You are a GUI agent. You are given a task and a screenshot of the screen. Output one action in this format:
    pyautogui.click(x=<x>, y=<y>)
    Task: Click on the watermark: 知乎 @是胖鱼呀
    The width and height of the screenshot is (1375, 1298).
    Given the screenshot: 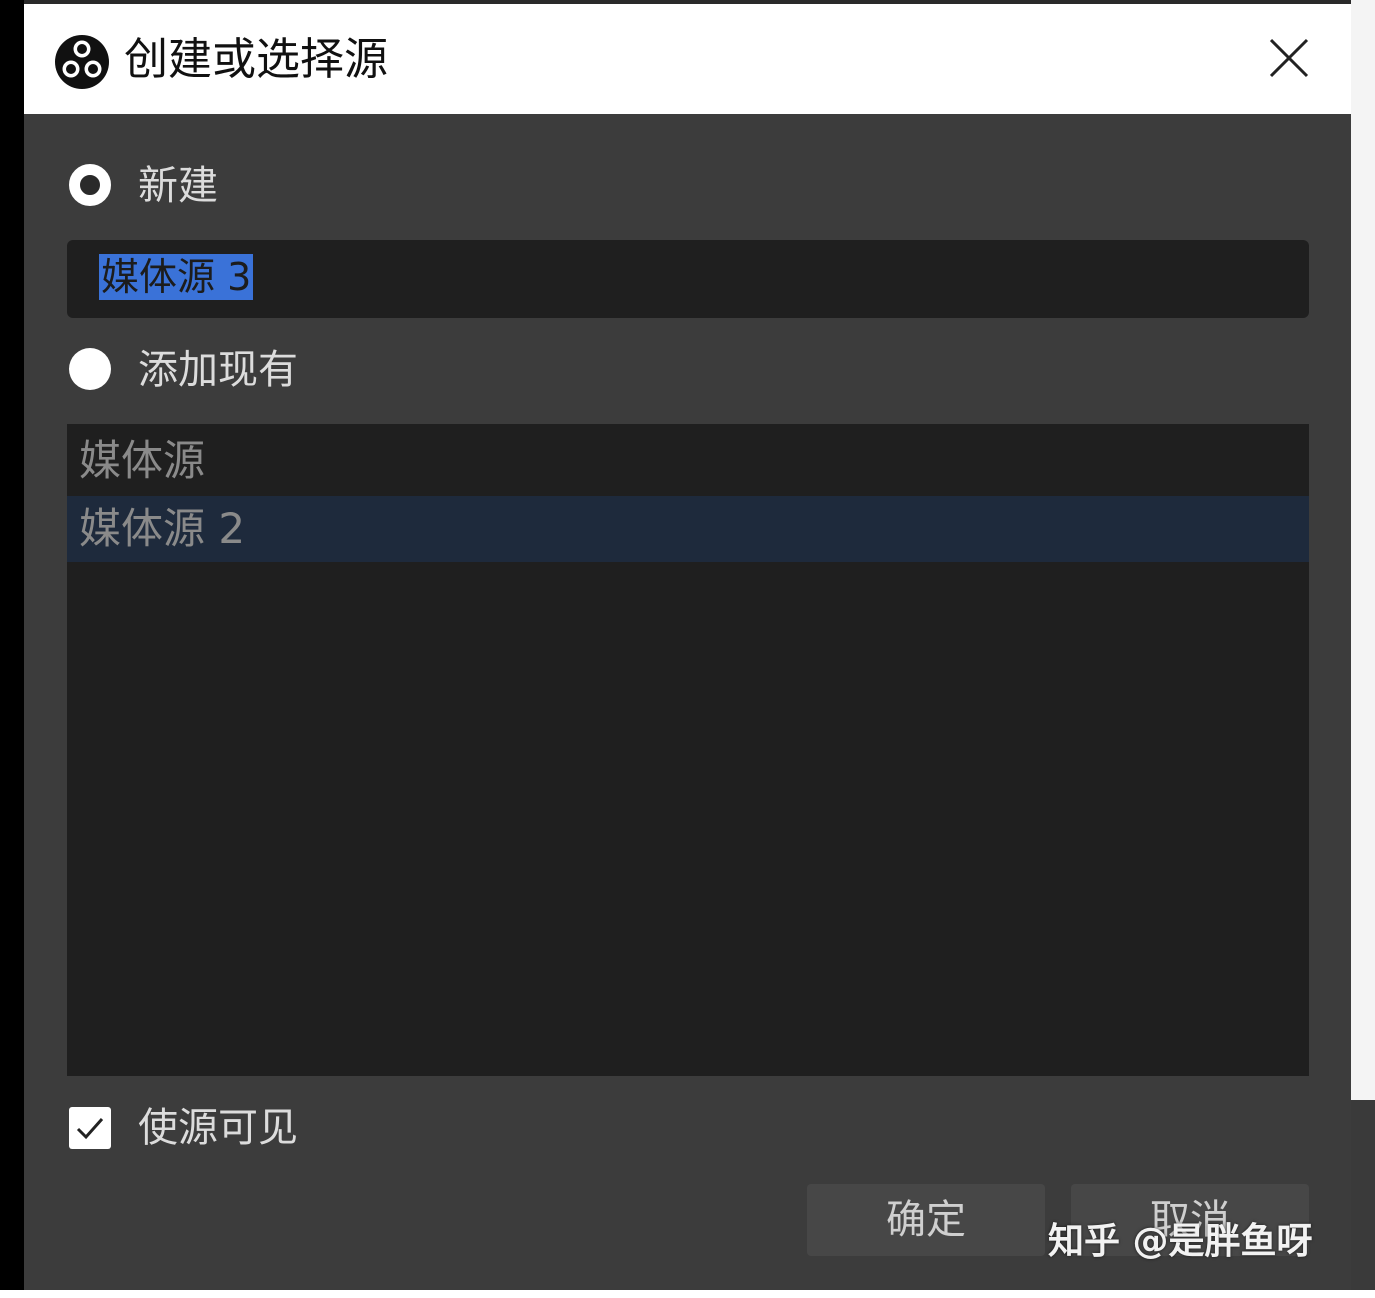 What is the action you would take?
    pyautogui.click(x=1180, y=1241)
    